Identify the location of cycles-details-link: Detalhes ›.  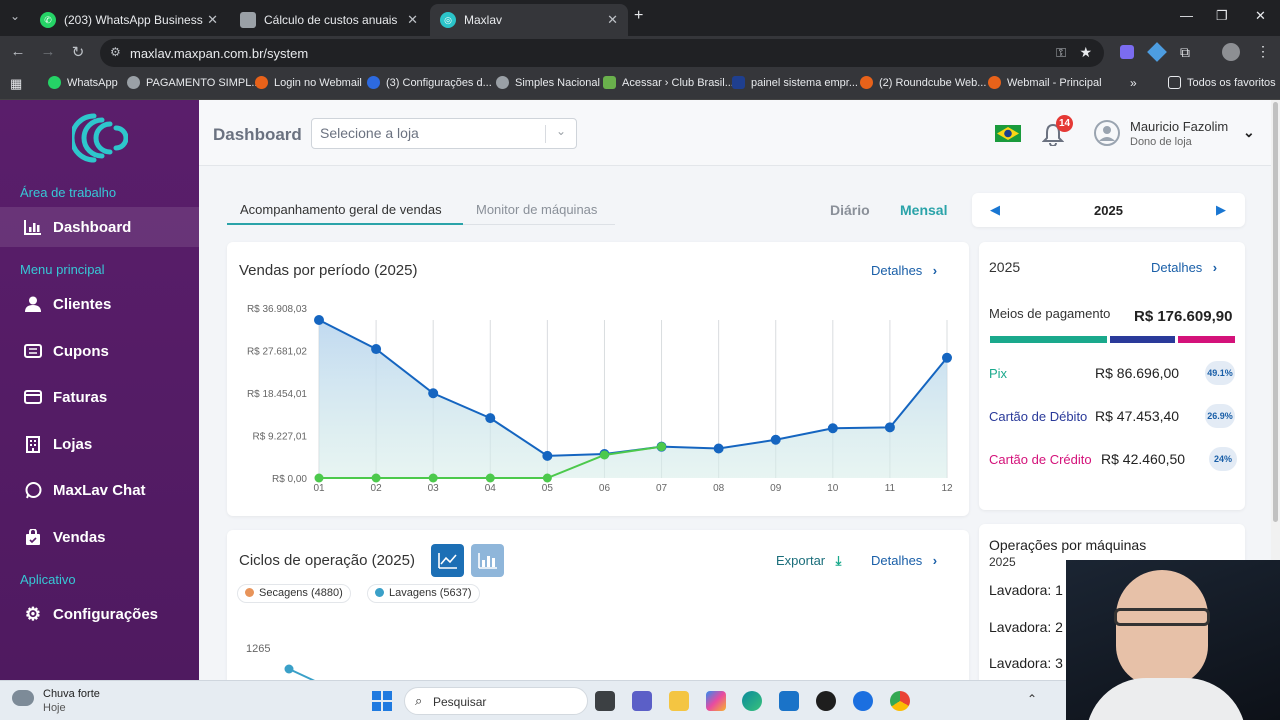
(904, 561).